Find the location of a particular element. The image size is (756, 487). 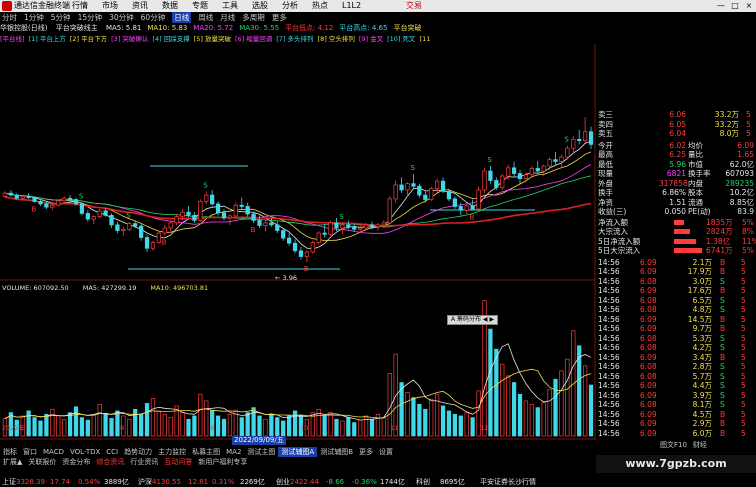

indicator-tab: 趋势动力 is located at coordinates (138, 452).